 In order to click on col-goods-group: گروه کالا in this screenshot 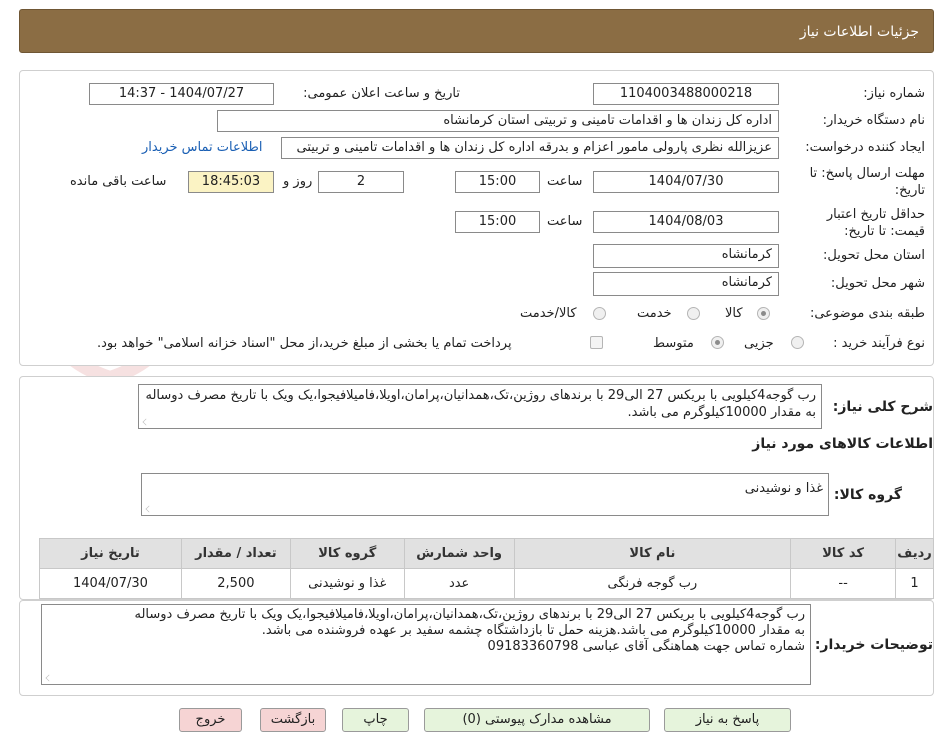, I will do `click(347, 553)`.